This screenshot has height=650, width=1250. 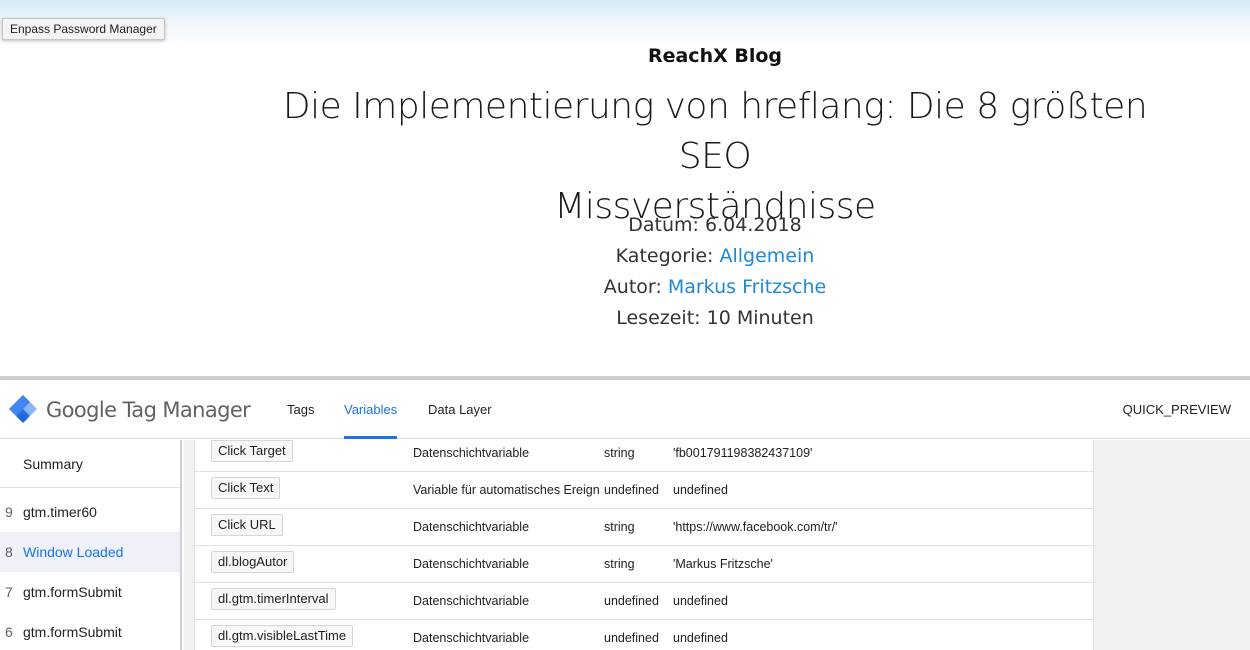 I want to click on meta-date-label: Datum:, so click(x=663, y=225).